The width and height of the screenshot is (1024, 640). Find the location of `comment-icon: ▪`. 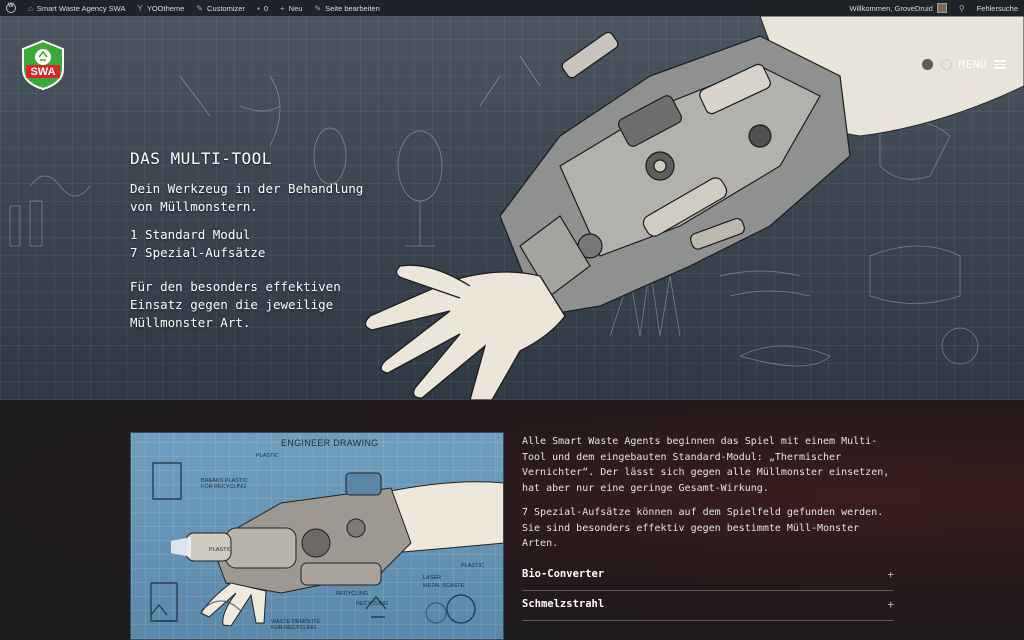

comment-icon: ▪ is located at coordinates (258, 8).